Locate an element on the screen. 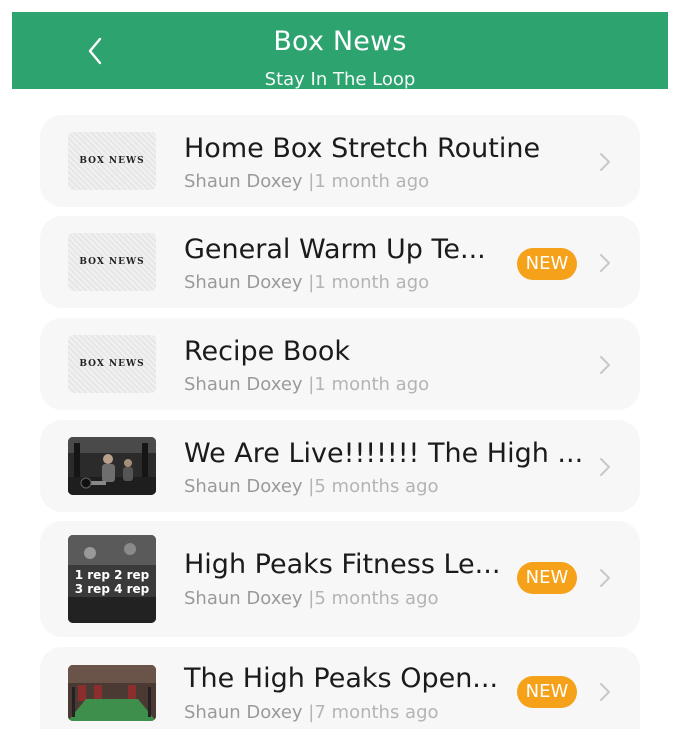 The image size is (675, 729). workout-photo-image: 1 rep 2 rep 3 rep 4 rep is located at coordinates (112, 579).